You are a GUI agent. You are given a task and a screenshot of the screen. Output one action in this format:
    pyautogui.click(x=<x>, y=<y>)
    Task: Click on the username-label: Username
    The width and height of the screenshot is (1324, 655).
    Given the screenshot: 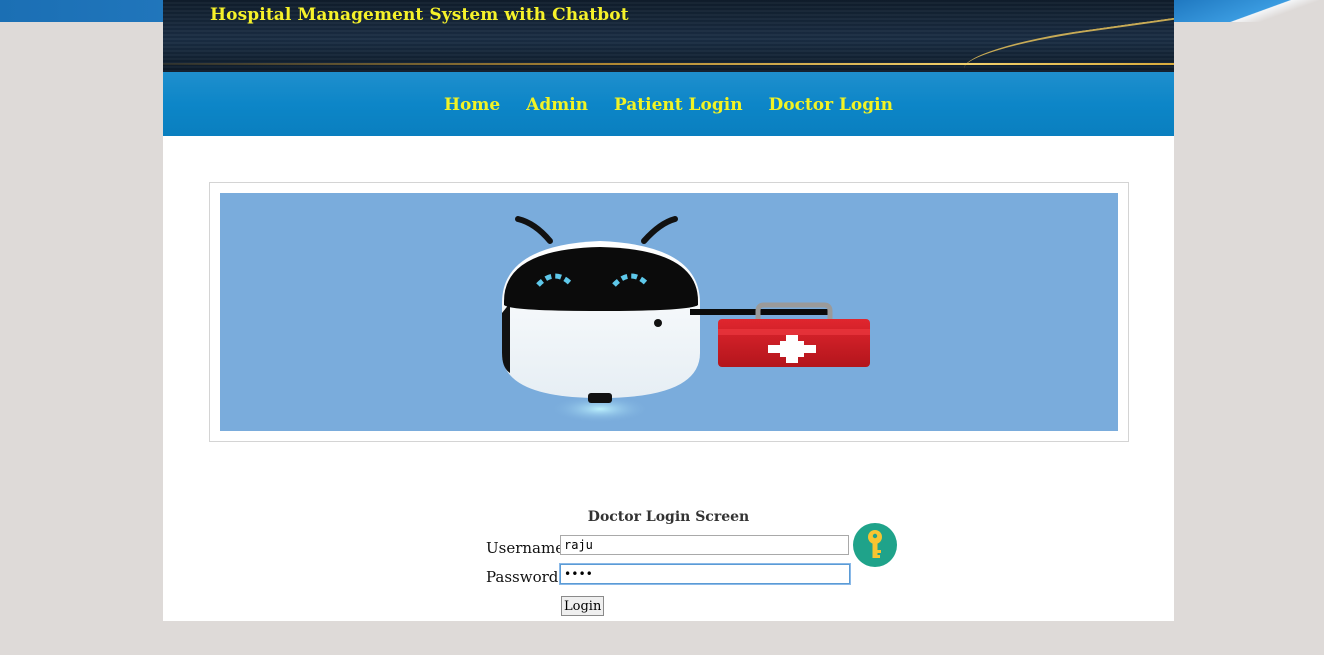 What is the action you would take?
    pyautogui.click(x=525, y=548)
    